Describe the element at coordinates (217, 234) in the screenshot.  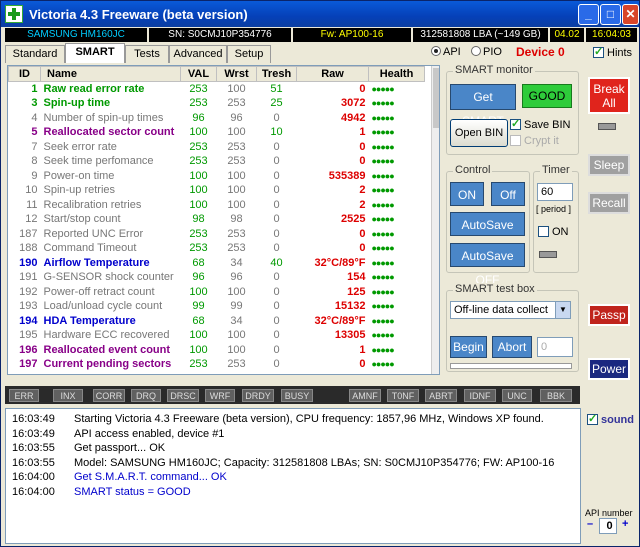
I see `table-row: 187 Reported UNC Error 253 253 0 0 ●●●●●` at that location.